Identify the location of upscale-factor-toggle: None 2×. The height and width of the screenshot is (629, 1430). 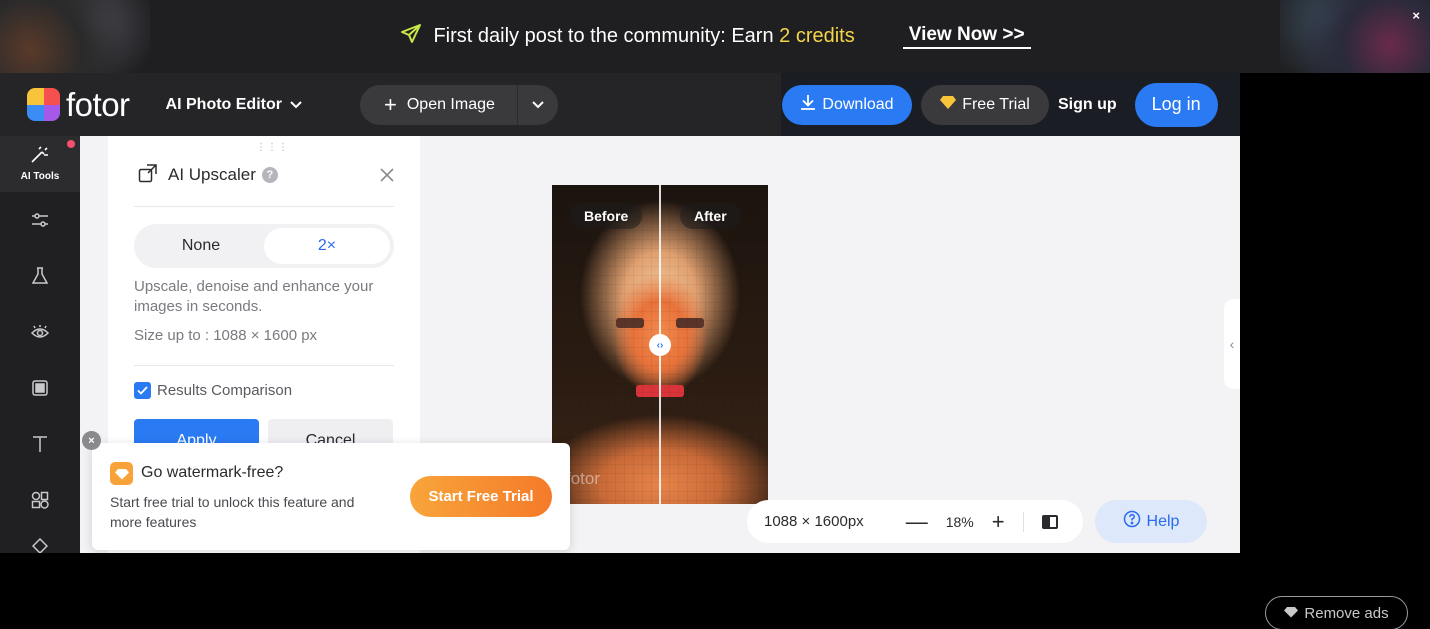
(264, 246).